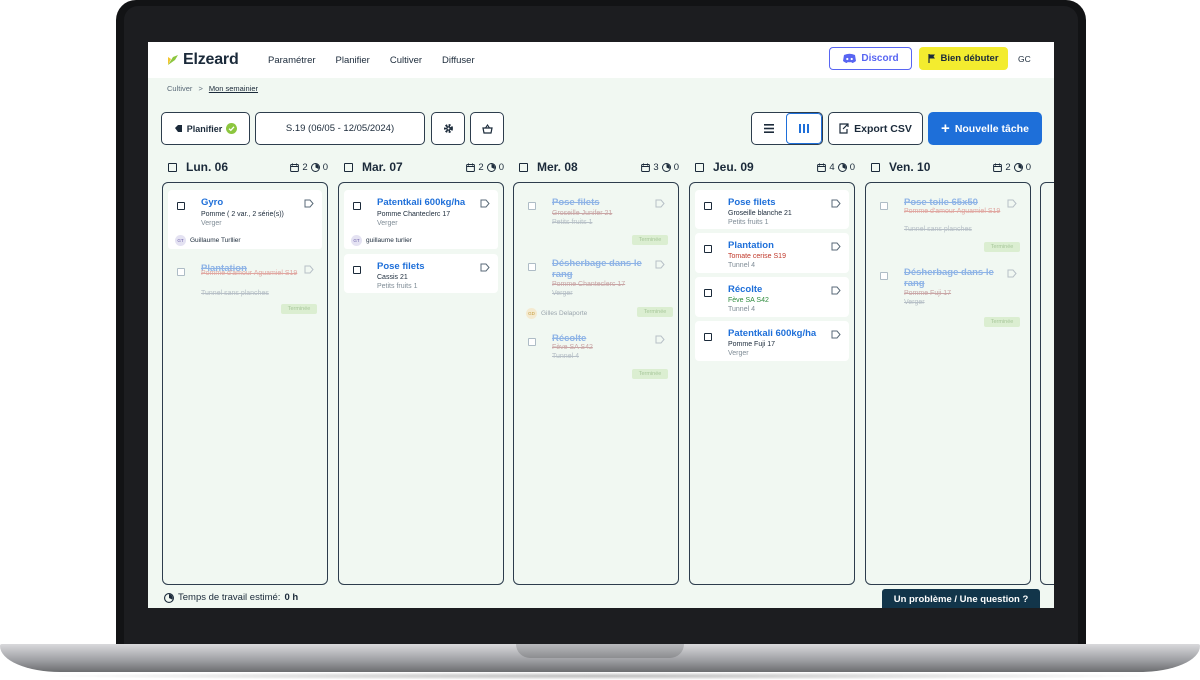 This screenshot has height=680, width=1200. Describe the element at coordinates (245, 240) in the screenshot. I see `task-assignee: GT Guillaume Turllier` at that location.